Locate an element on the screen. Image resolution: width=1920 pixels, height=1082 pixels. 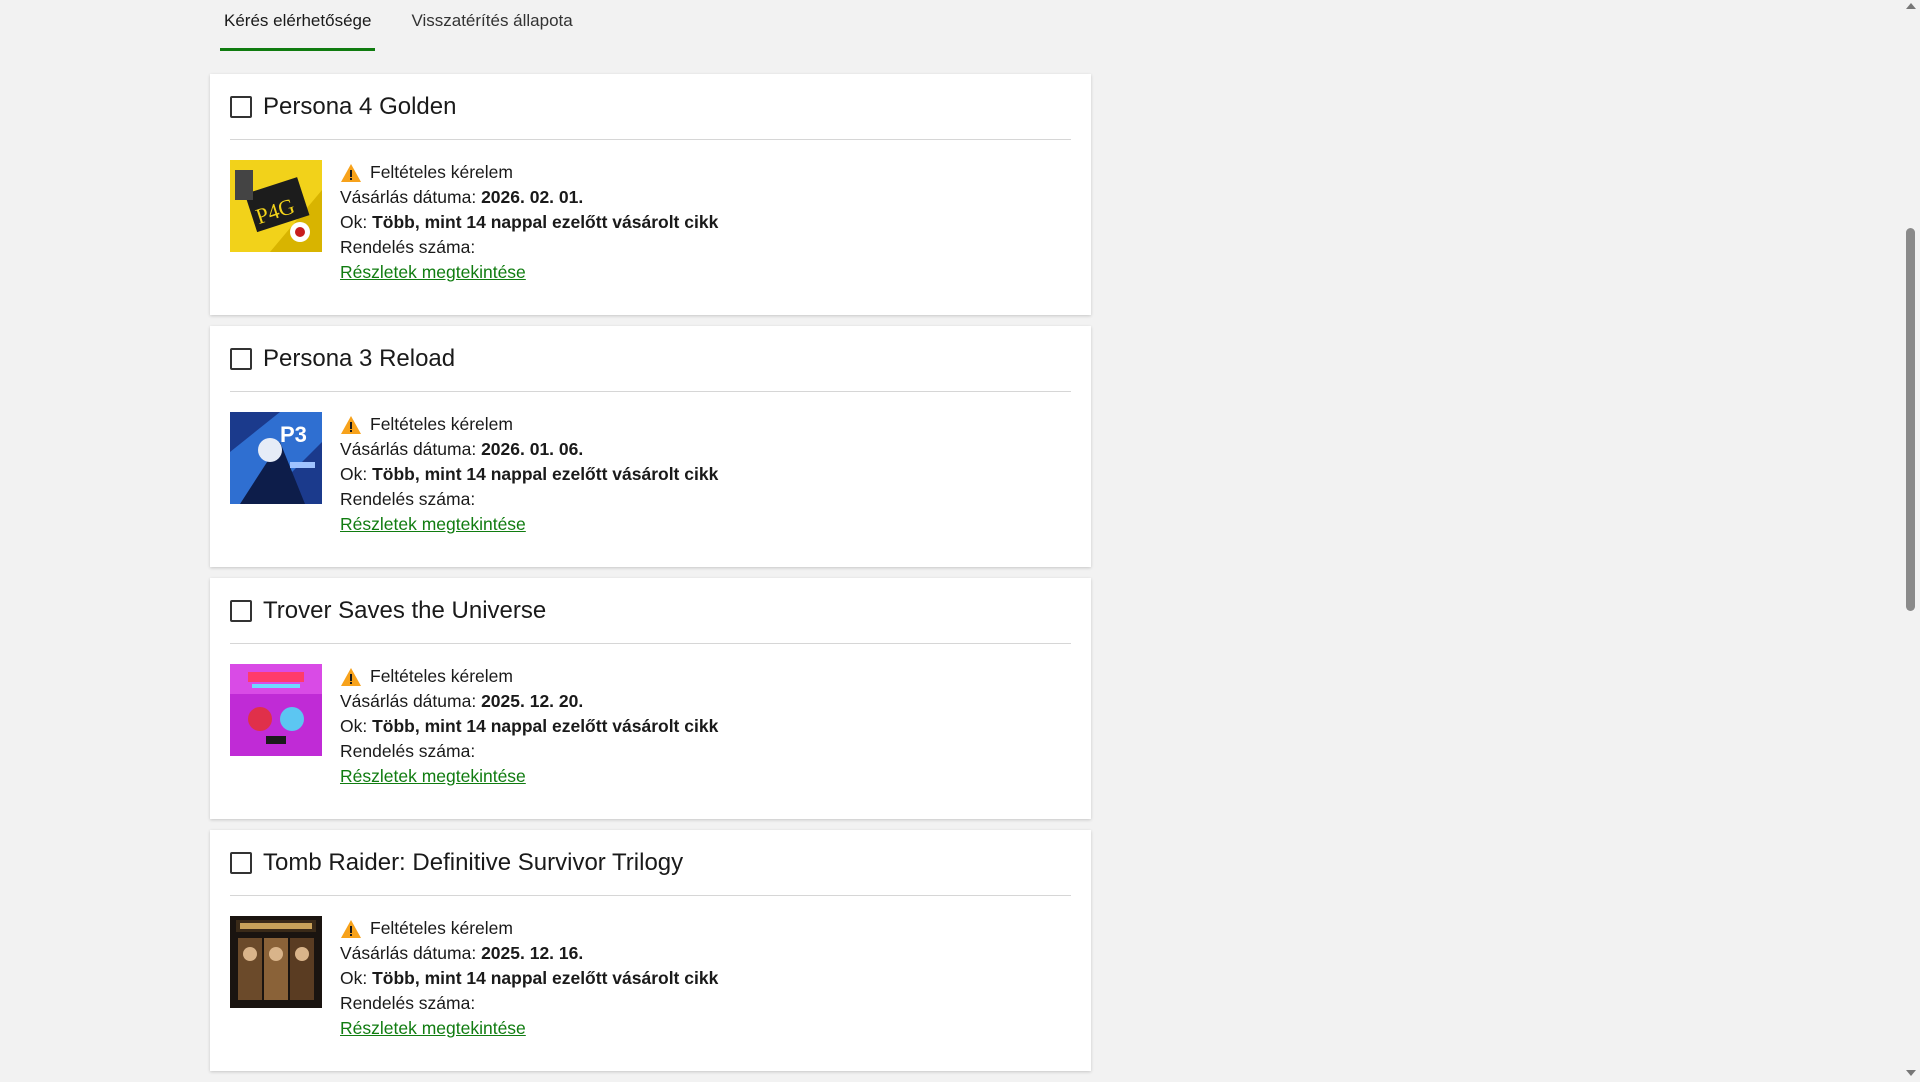
purchase-date-value: 2025. 12. 16. is located at coordinates (532, 953).